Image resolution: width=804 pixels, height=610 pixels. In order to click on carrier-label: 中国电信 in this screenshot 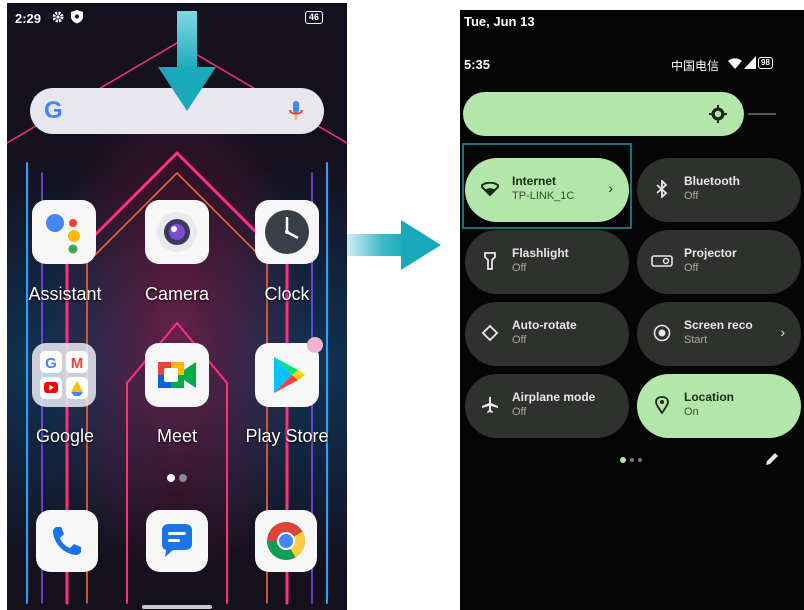, I will do `click(695, 66)`.